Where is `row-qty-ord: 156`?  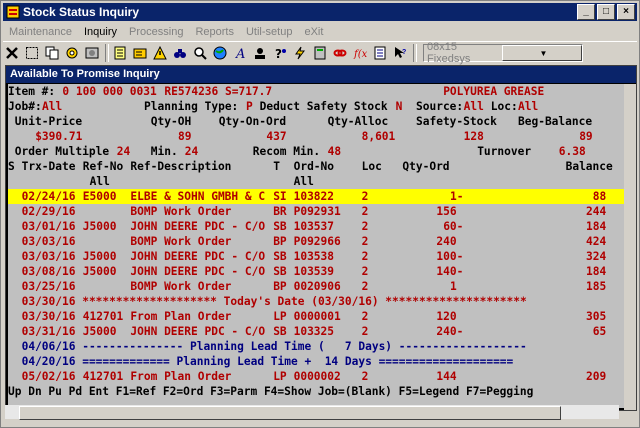 row-qty-ord: 156 is located at coordinates (446, 211).